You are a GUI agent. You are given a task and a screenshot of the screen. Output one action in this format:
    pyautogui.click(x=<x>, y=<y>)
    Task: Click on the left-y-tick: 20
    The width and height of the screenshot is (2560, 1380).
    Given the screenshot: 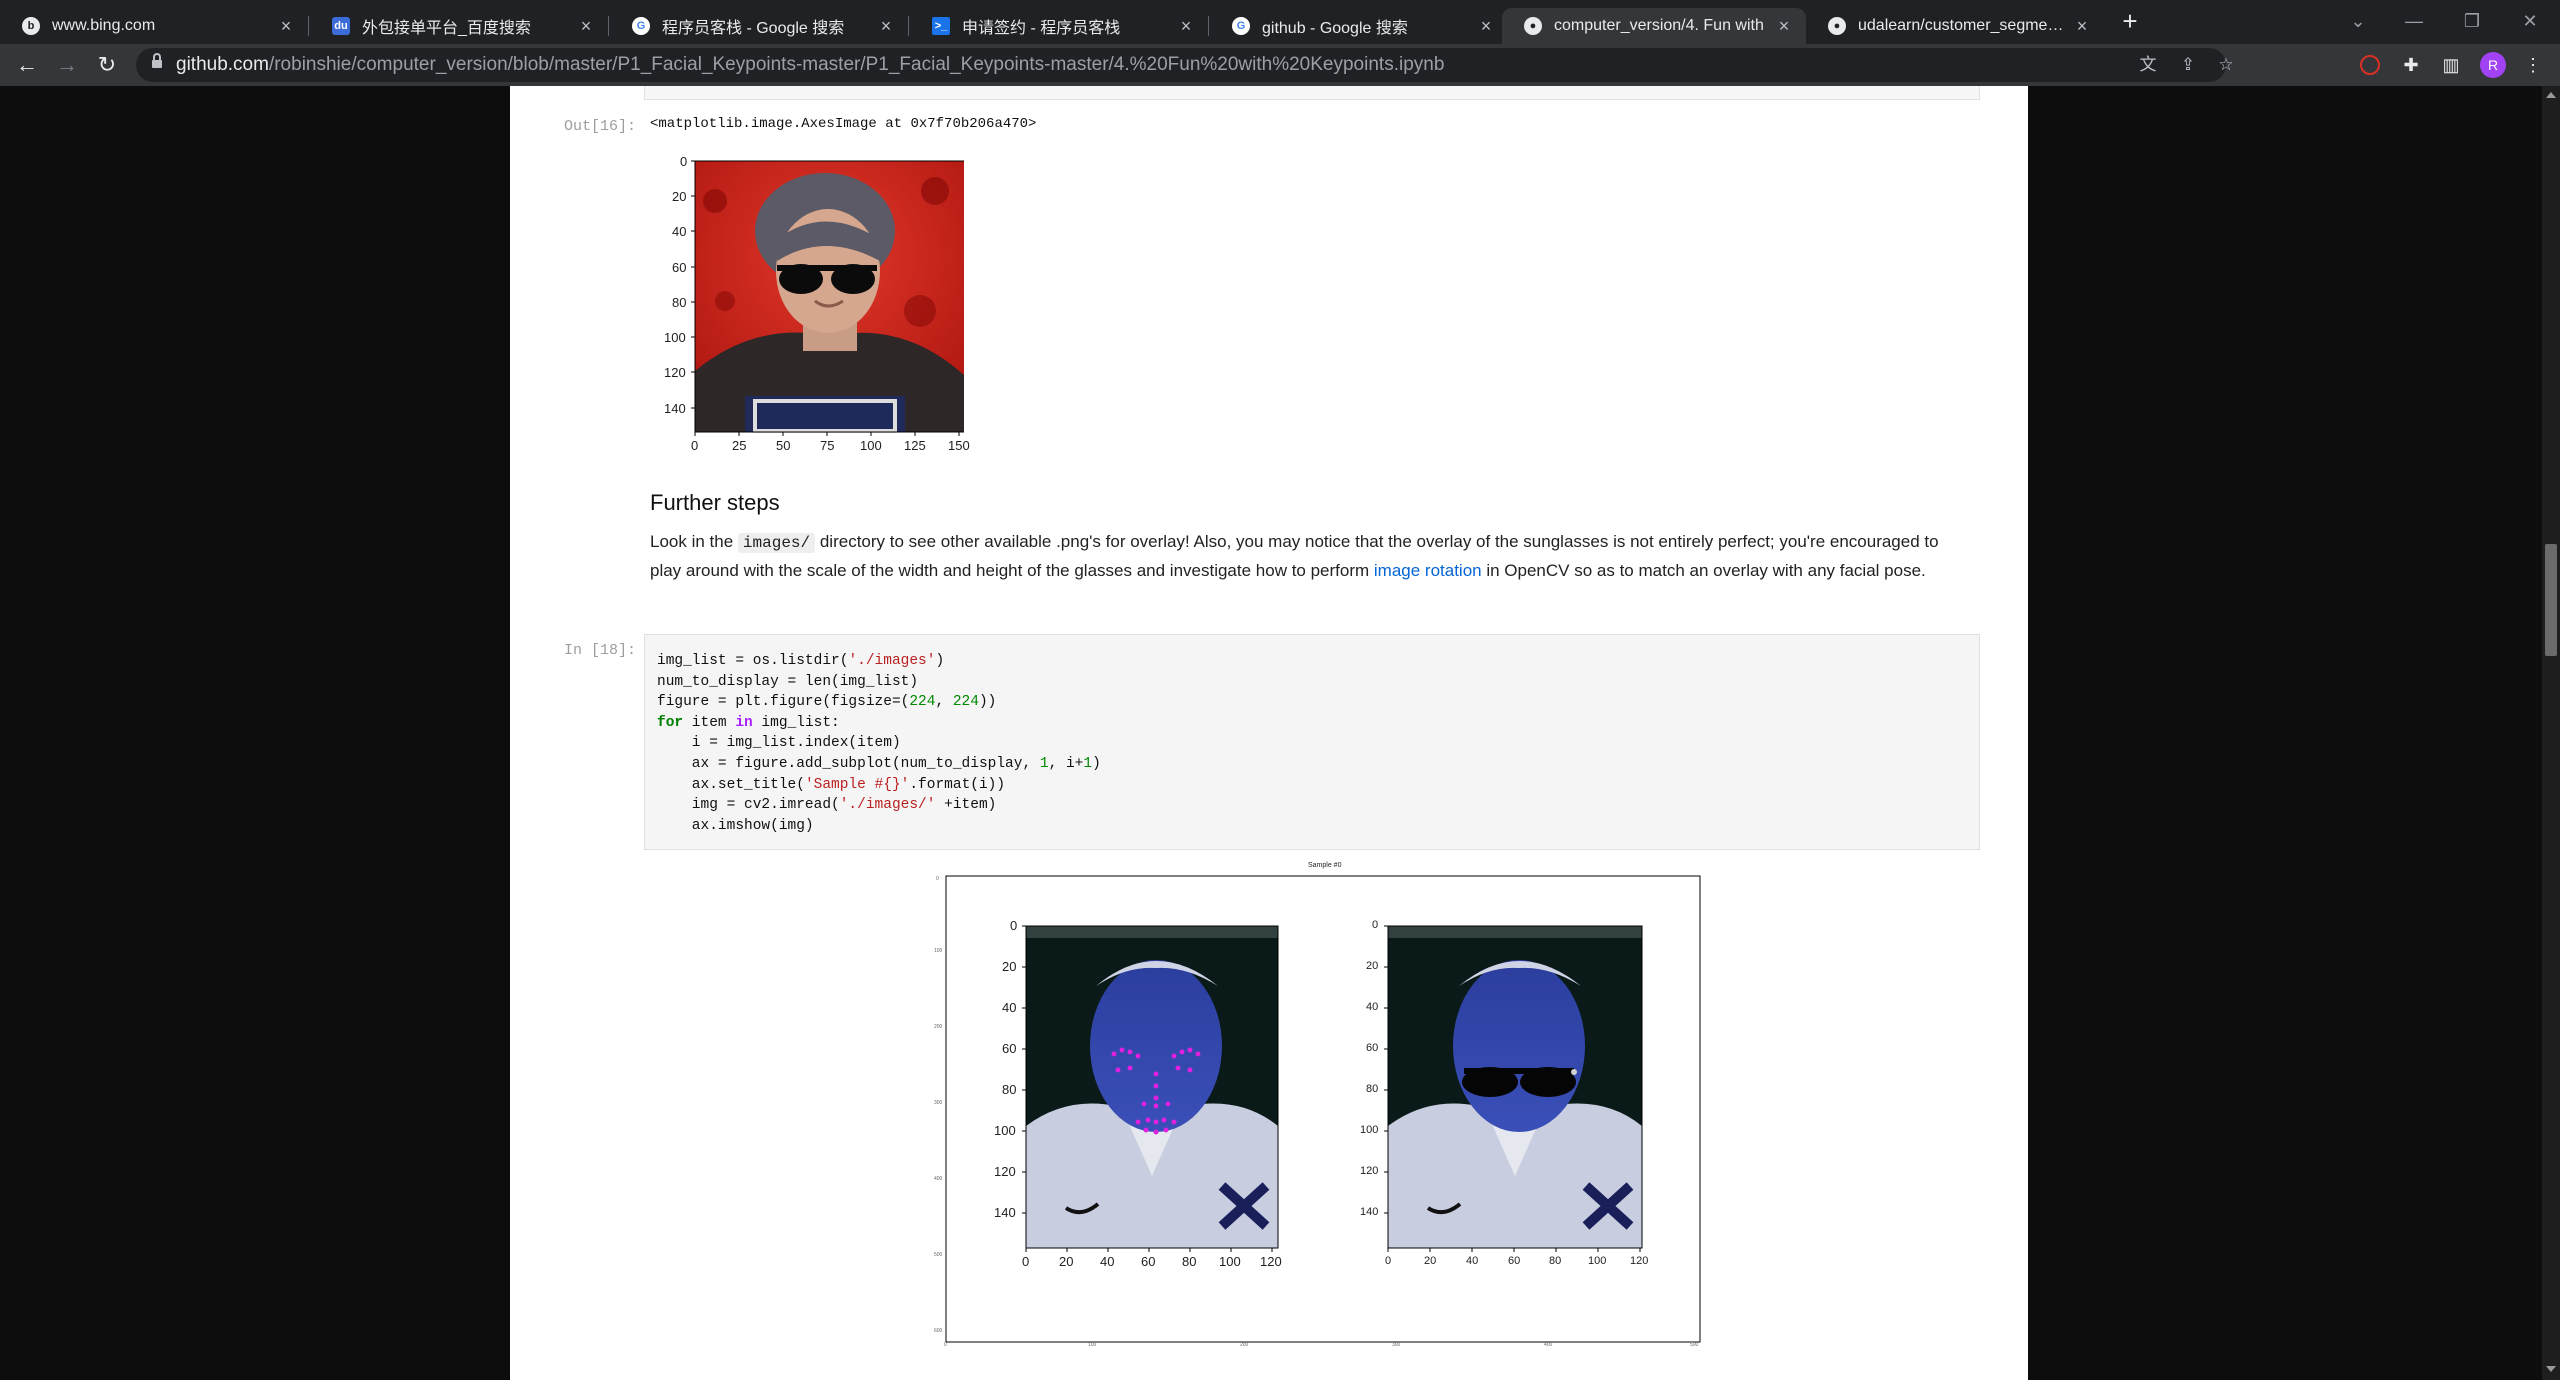 What is the action you would take?
    pyautogui.click(x=1009, y=966)
    